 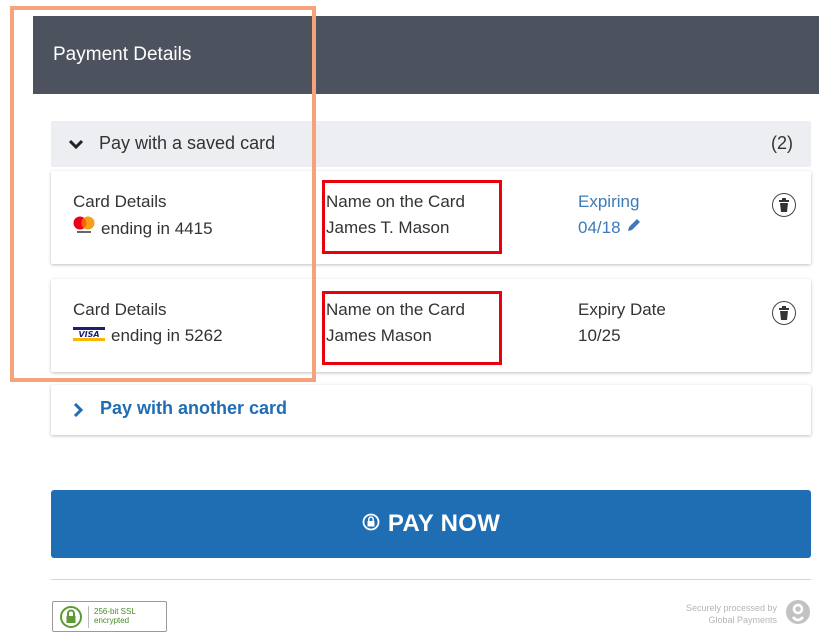 What do you see at coordinates (634, 228) in the screenshot?
I see `edit-pencil-icon` at bounding box center [634, 228].